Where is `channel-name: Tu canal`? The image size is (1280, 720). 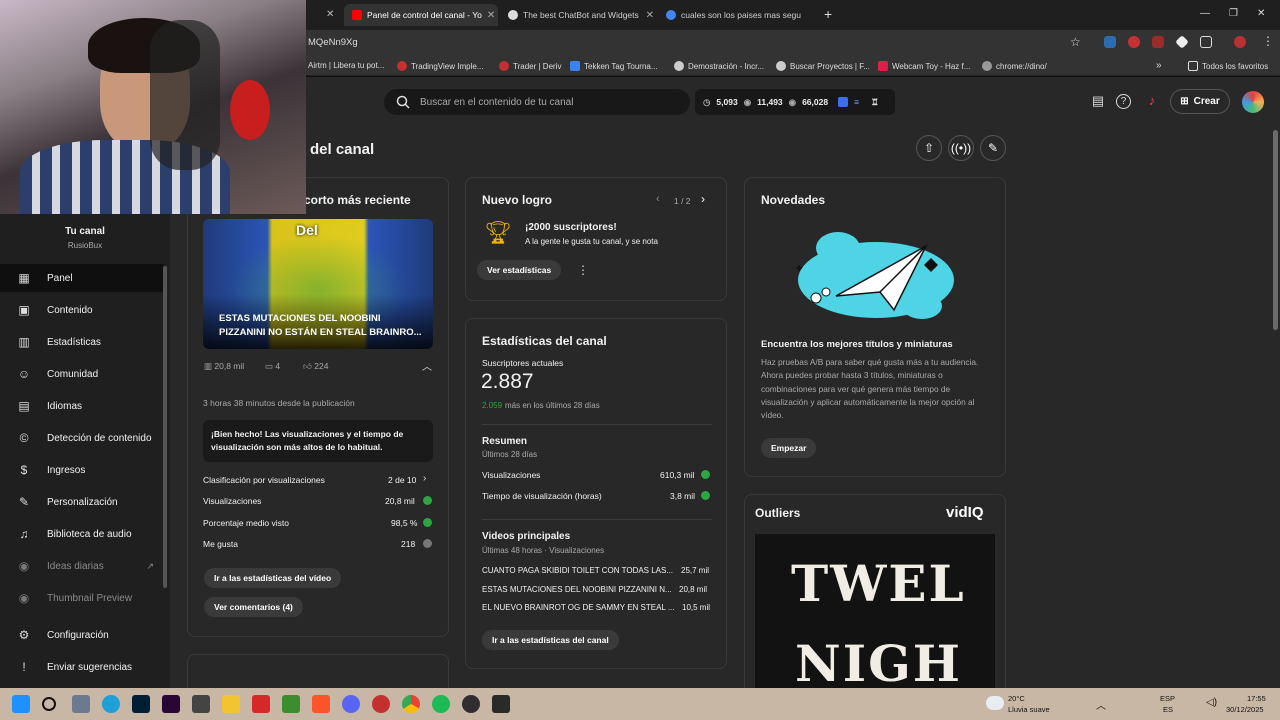
channel-name: Tu canal is located at coordinates (85, 231).